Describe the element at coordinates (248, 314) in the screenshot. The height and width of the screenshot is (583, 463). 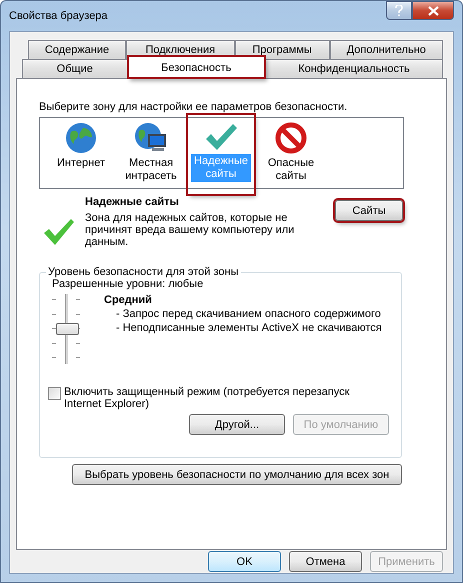
I see `level-detail: - Запрос перед скачиванием опасного содержимого` at that location.